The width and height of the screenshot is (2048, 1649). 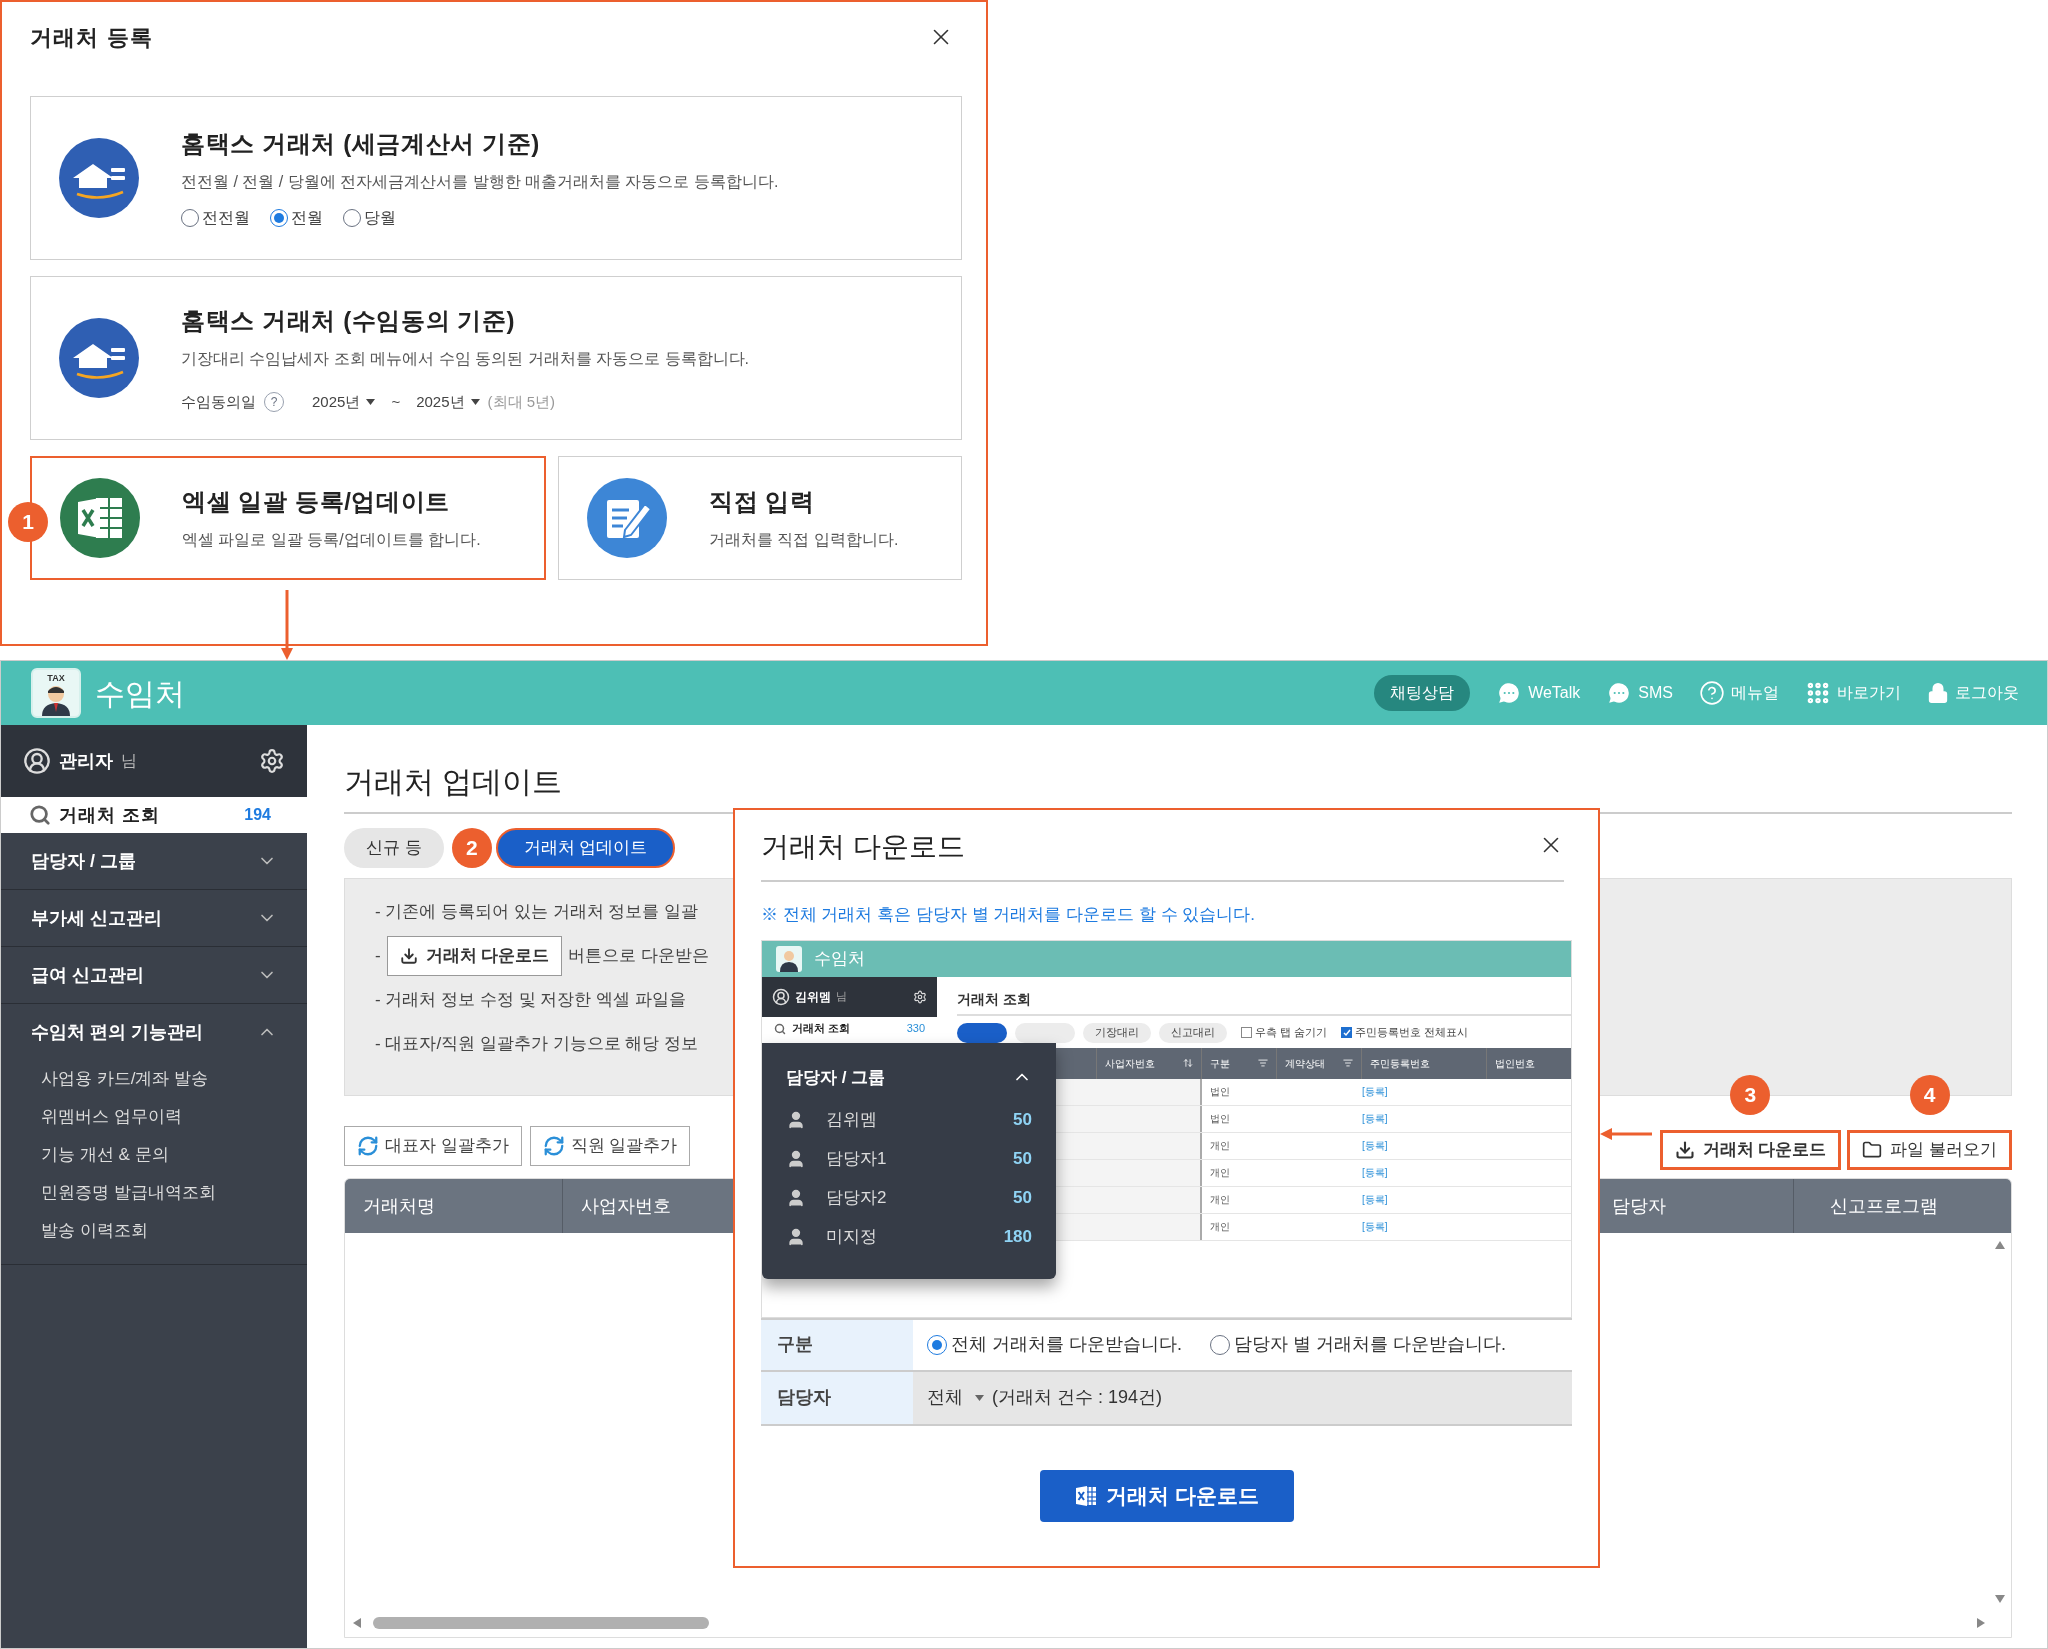 I want to click on manager-item: 미지정 180, so click(x=909, y=1236).